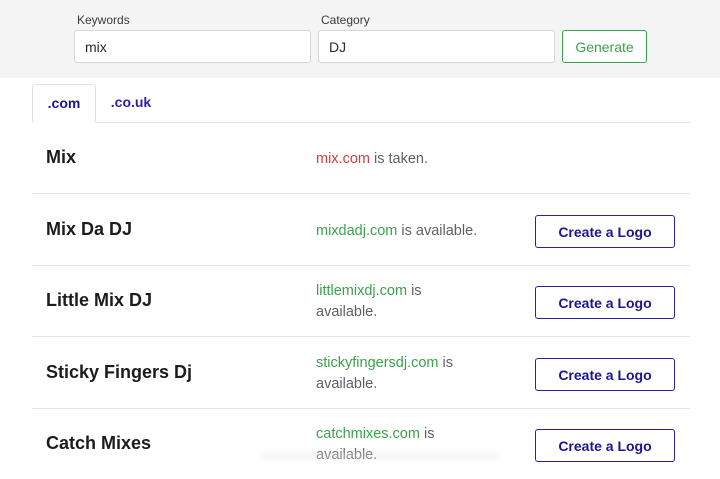  What do you see at coordinates (377, 363) in the screenshot?
I see `domain-name: stickyfingersdj.com` at bounding box center [377, 363].